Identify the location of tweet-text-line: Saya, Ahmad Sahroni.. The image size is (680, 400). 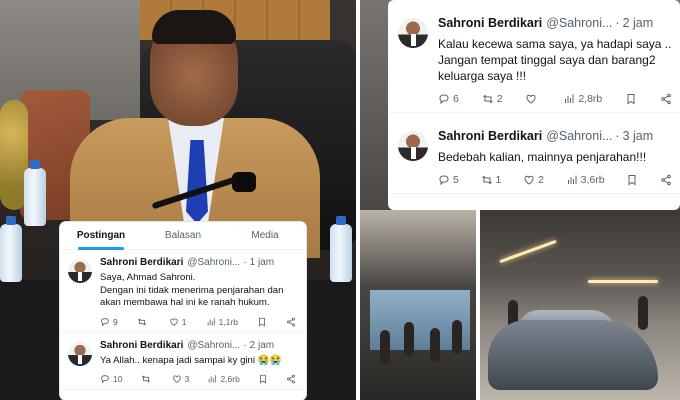
(148, 277).